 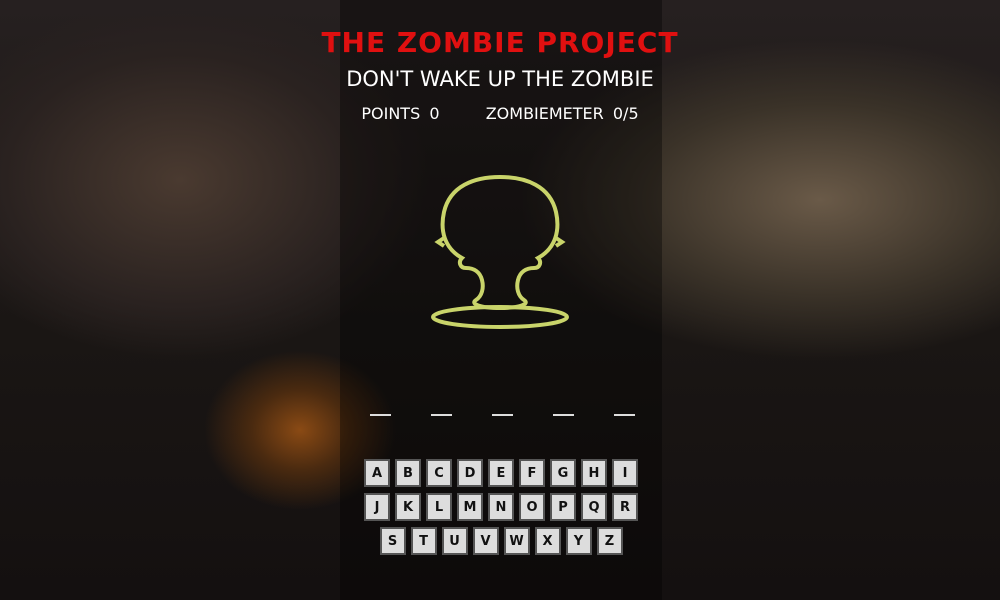 I want to click on letter-key-z: Z, so click(x=609, y=541).